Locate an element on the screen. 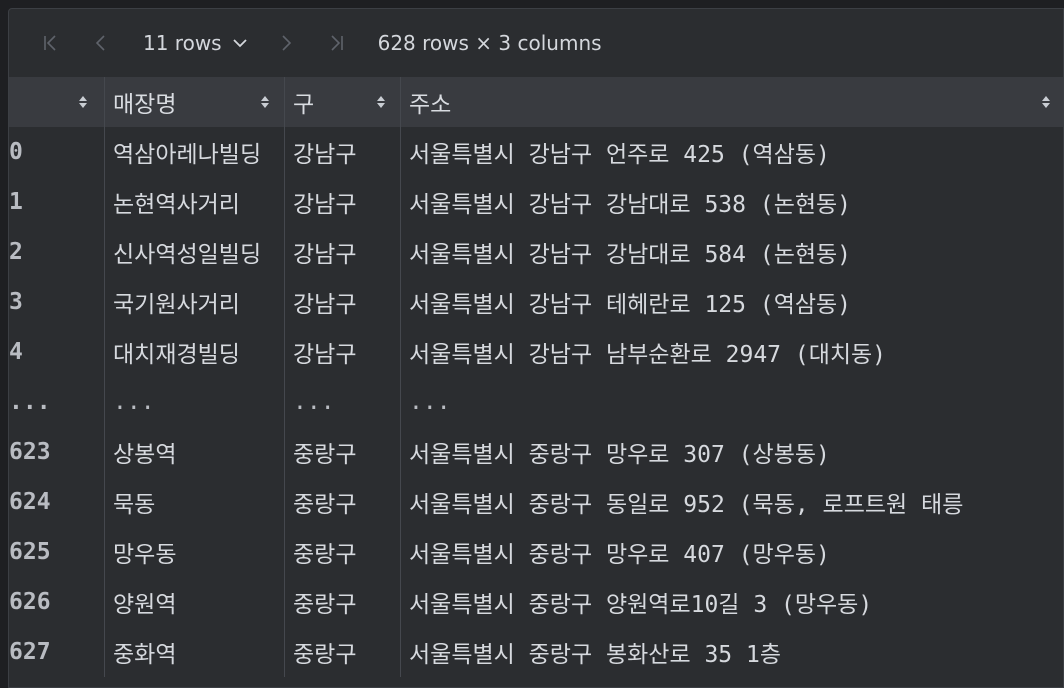 The height and width of the screenshot is (688, 1064). table-row: 625 망우동 중랑구 서울특별시 중랑구 망우로 407 (망우동) is located at coordinates (536, 552).